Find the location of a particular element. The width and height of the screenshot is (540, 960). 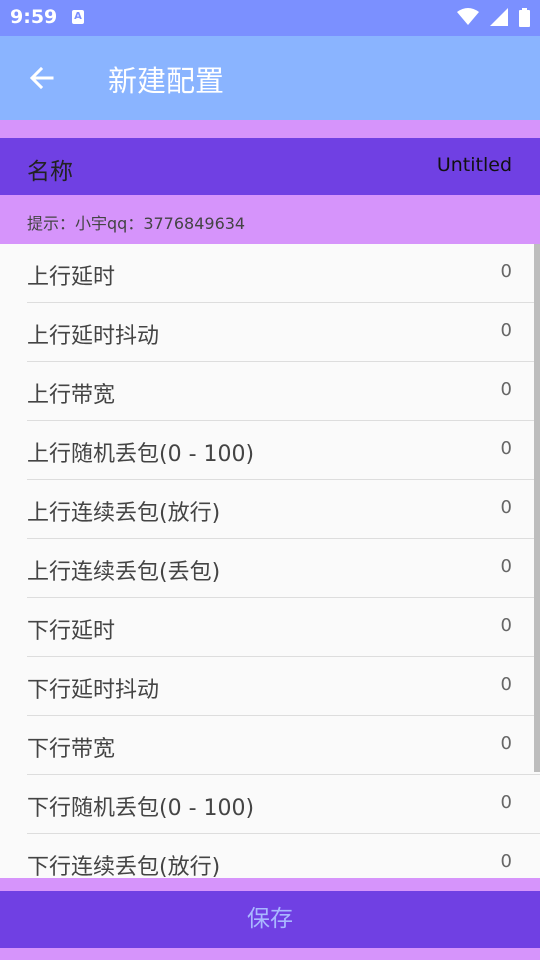

list-item-downlink-random-loss: 下行随机丢包(0 - 100) 0 is located at coordinates (283, 804).